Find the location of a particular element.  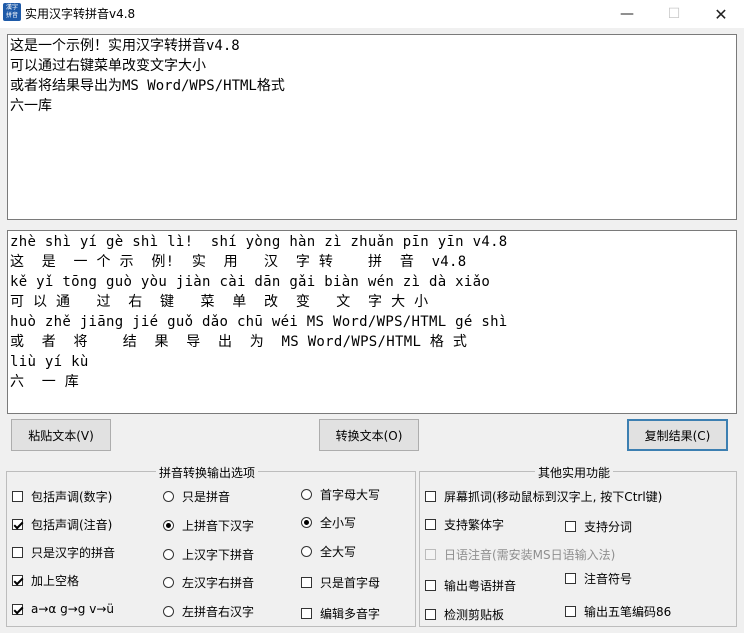

zhuyin-option: 注音符号 is located at coordinates (598, 578).